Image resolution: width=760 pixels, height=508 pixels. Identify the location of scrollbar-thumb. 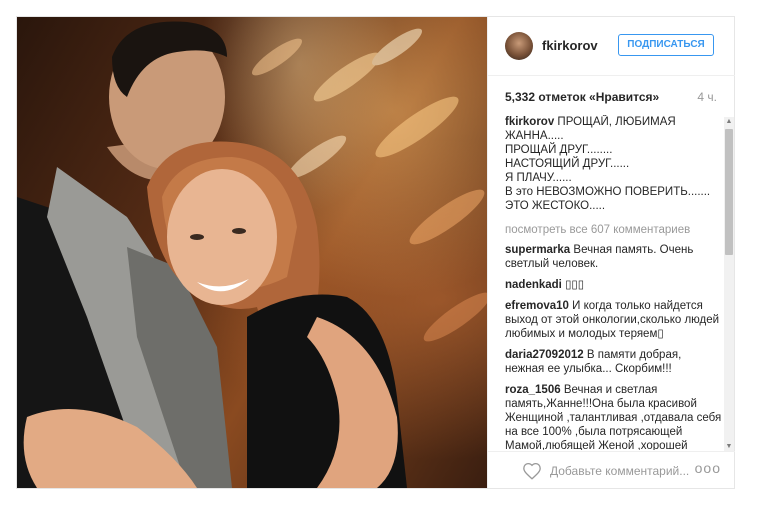
(729, 192).